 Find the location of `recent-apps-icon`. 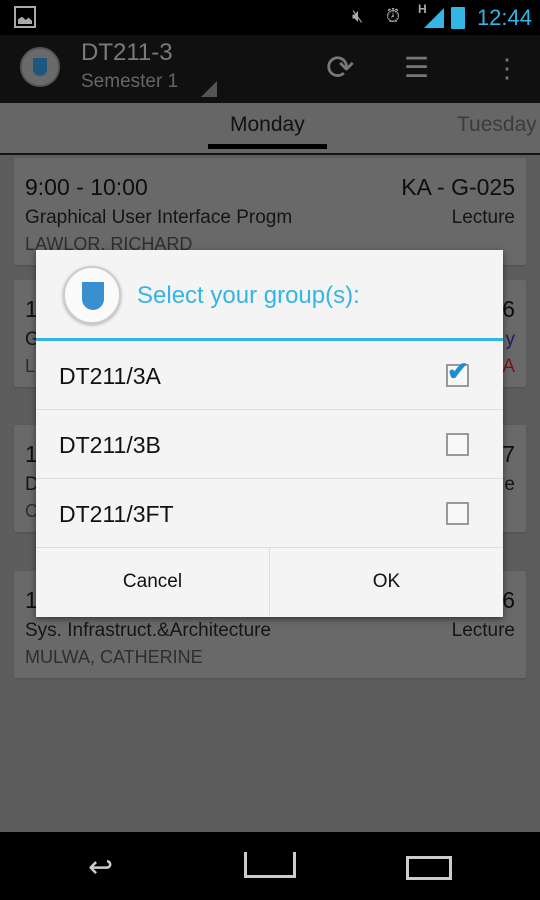

recent-apps-icon is located at coordinates (429, 868).